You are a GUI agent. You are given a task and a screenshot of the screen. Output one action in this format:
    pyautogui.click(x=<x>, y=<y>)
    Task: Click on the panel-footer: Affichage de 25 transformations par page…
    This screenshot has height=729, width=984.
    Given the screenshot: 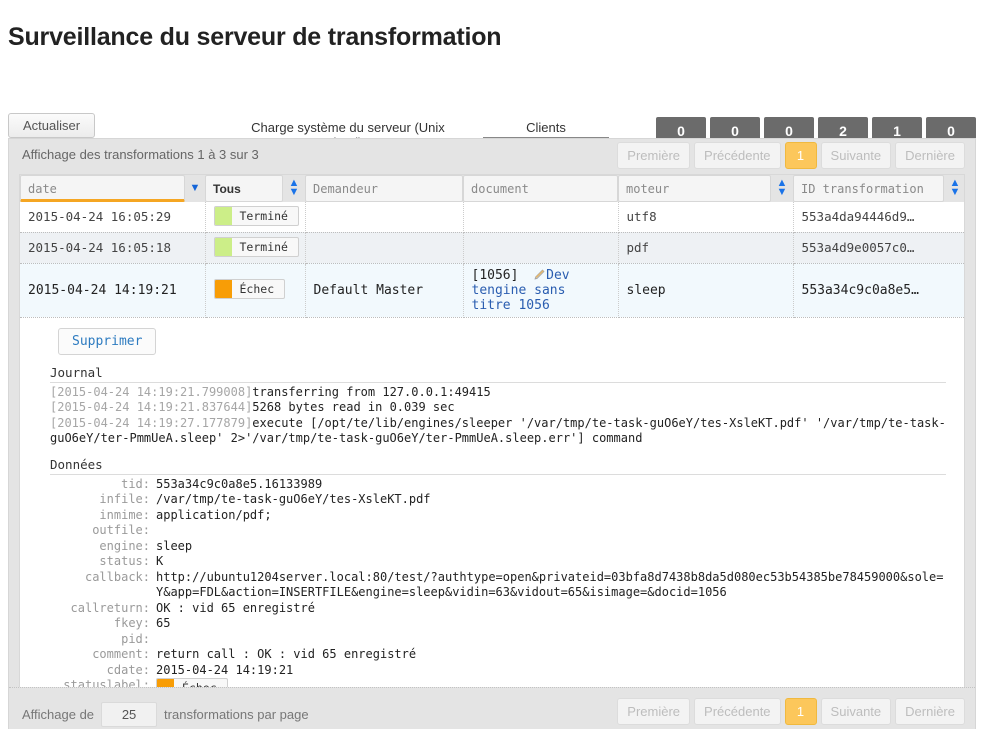 What is the action you would take?
    pyautogui.click(x=492, y=707)
    